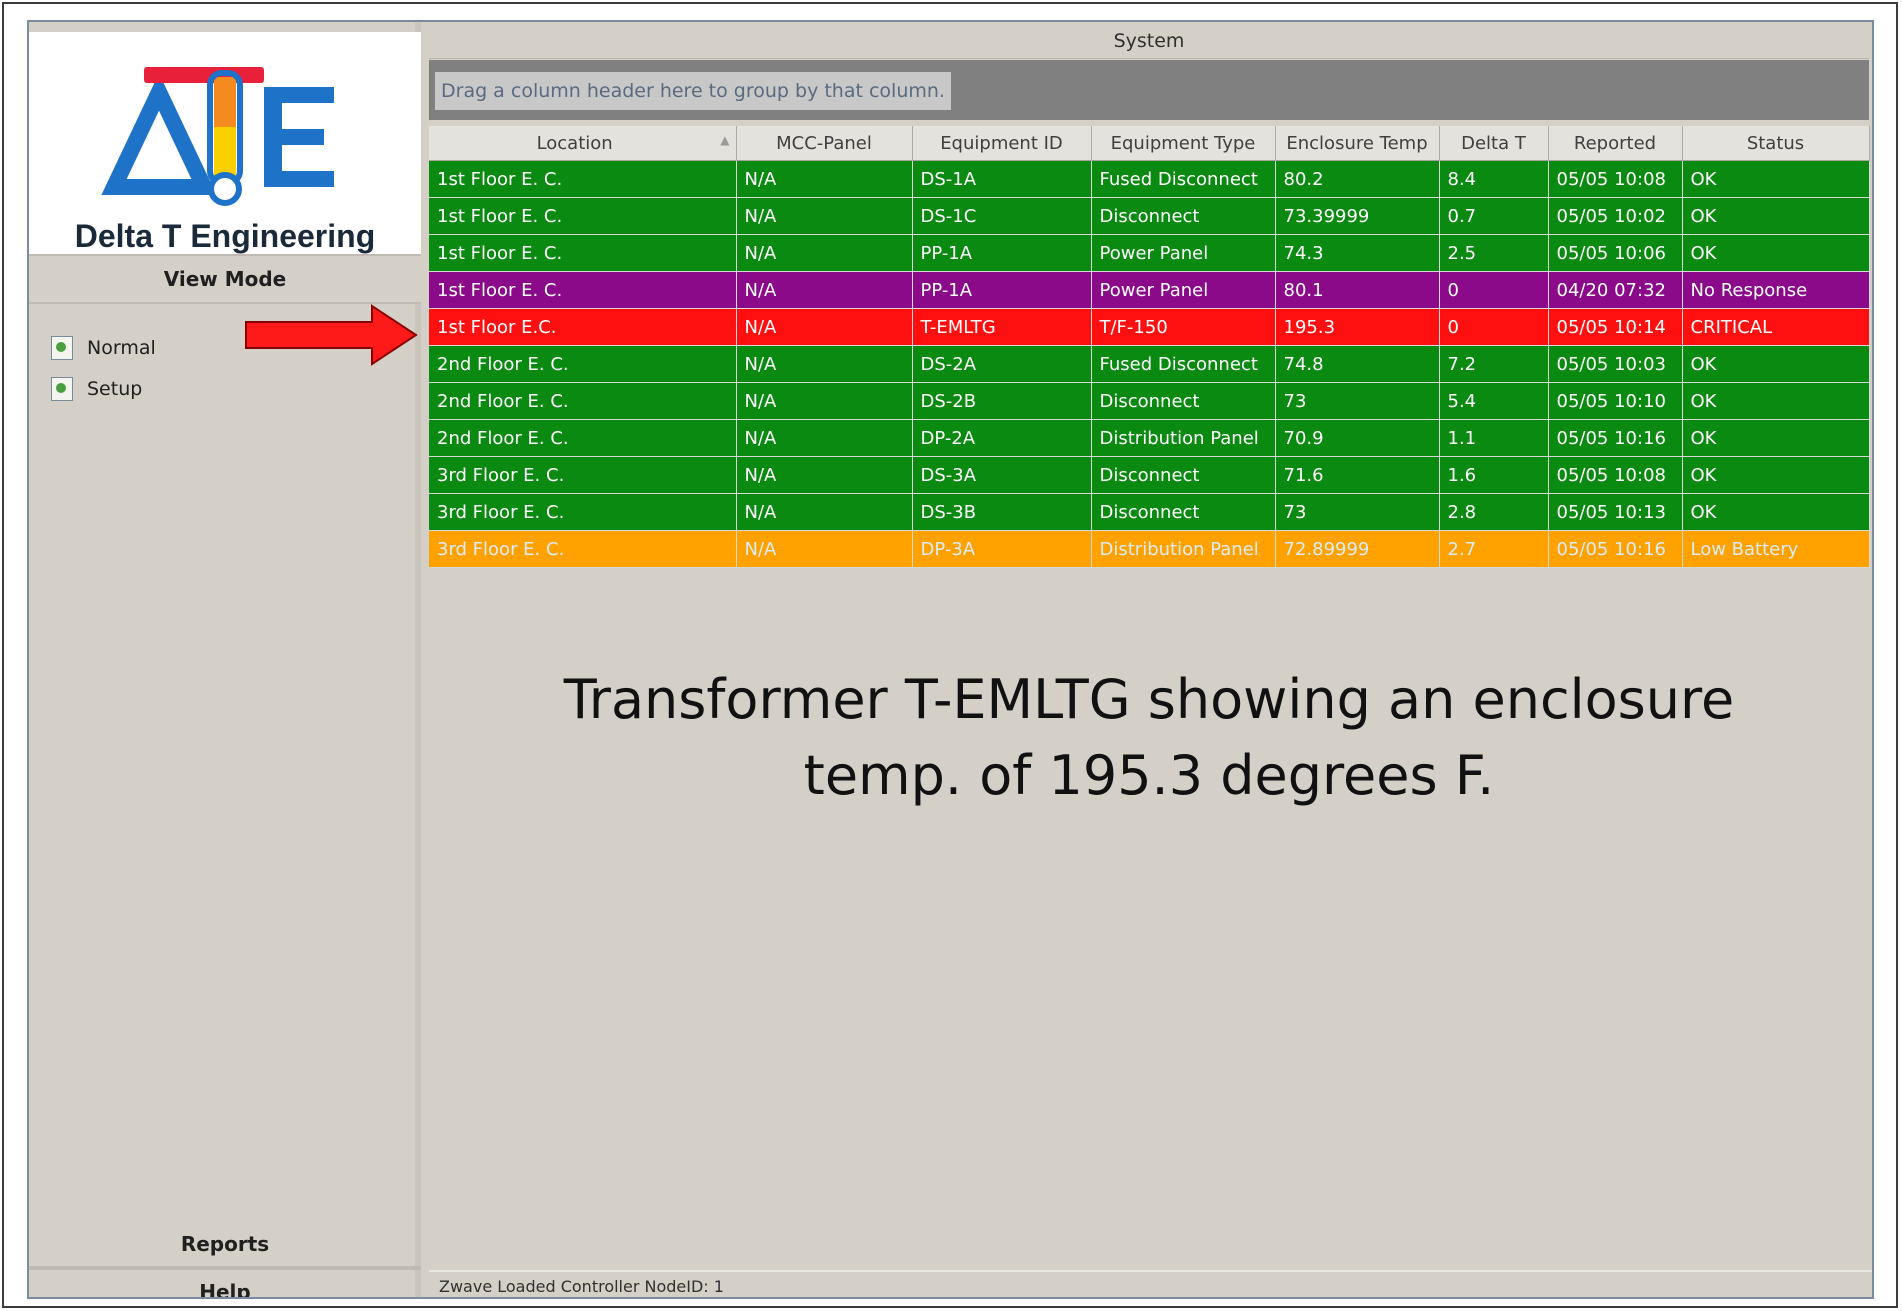 This screenshot has height=1311, width=1902. I want to click on column-header-delta-t: Delta T, so click(1494, 143).